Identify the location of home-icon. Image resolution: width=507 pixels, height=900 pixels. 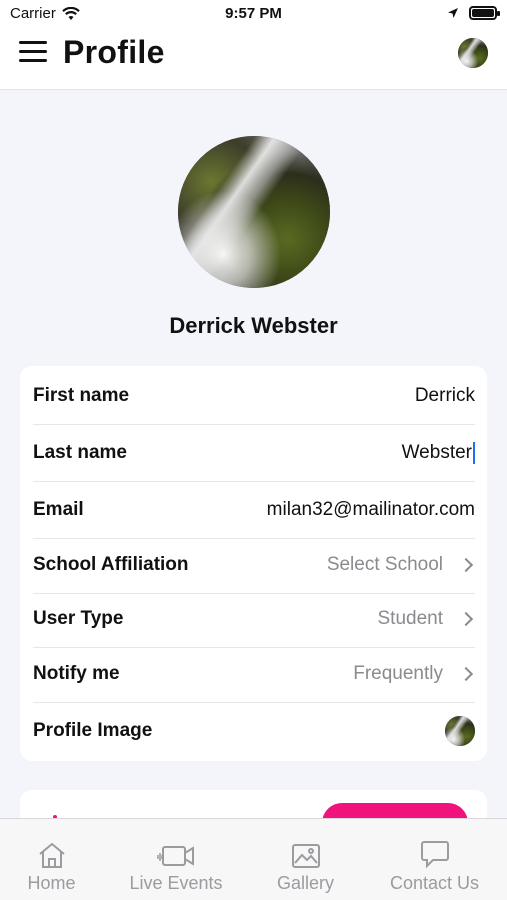
(52, 849).